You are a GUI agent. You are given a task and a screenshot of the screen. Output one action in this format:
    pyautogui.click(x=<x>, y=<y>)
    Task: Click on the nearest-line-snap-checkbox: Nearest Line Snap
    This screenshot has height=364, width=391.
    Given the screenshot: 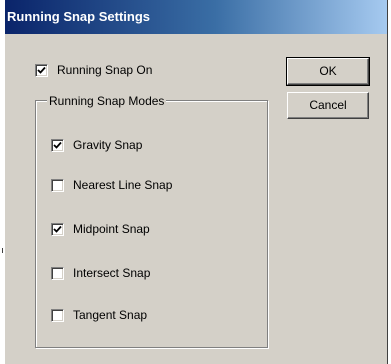 What is the action you would take?
    pyautogui.click(x=111, y=185)
    